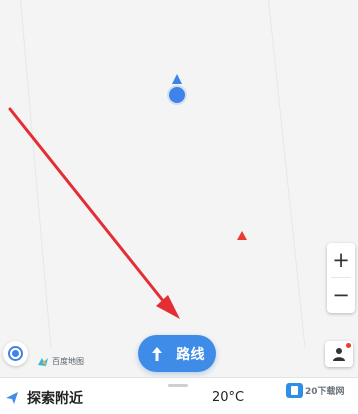 This screenshot has width=358, height=414. I want to click on route-arrow-icon, so click(157, 353).